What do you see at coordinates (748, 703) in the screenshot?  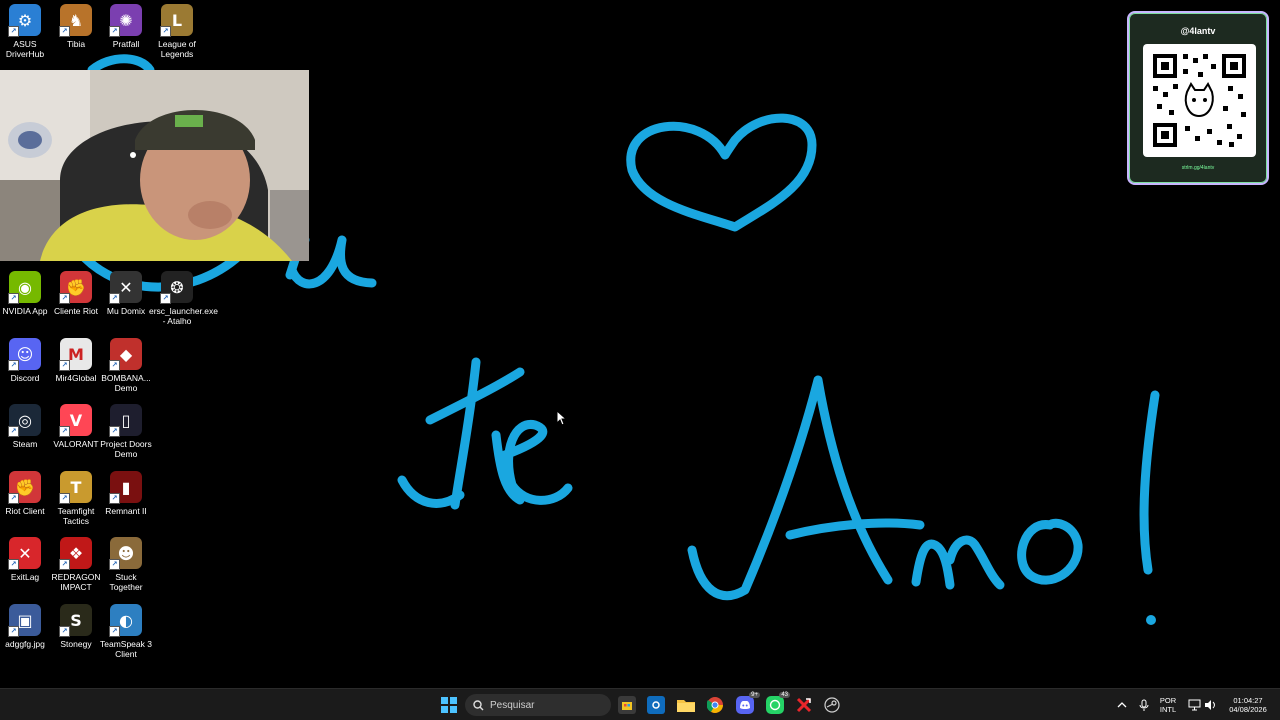 I see `discord-icon: 9+` at bounding box center [748, 703].